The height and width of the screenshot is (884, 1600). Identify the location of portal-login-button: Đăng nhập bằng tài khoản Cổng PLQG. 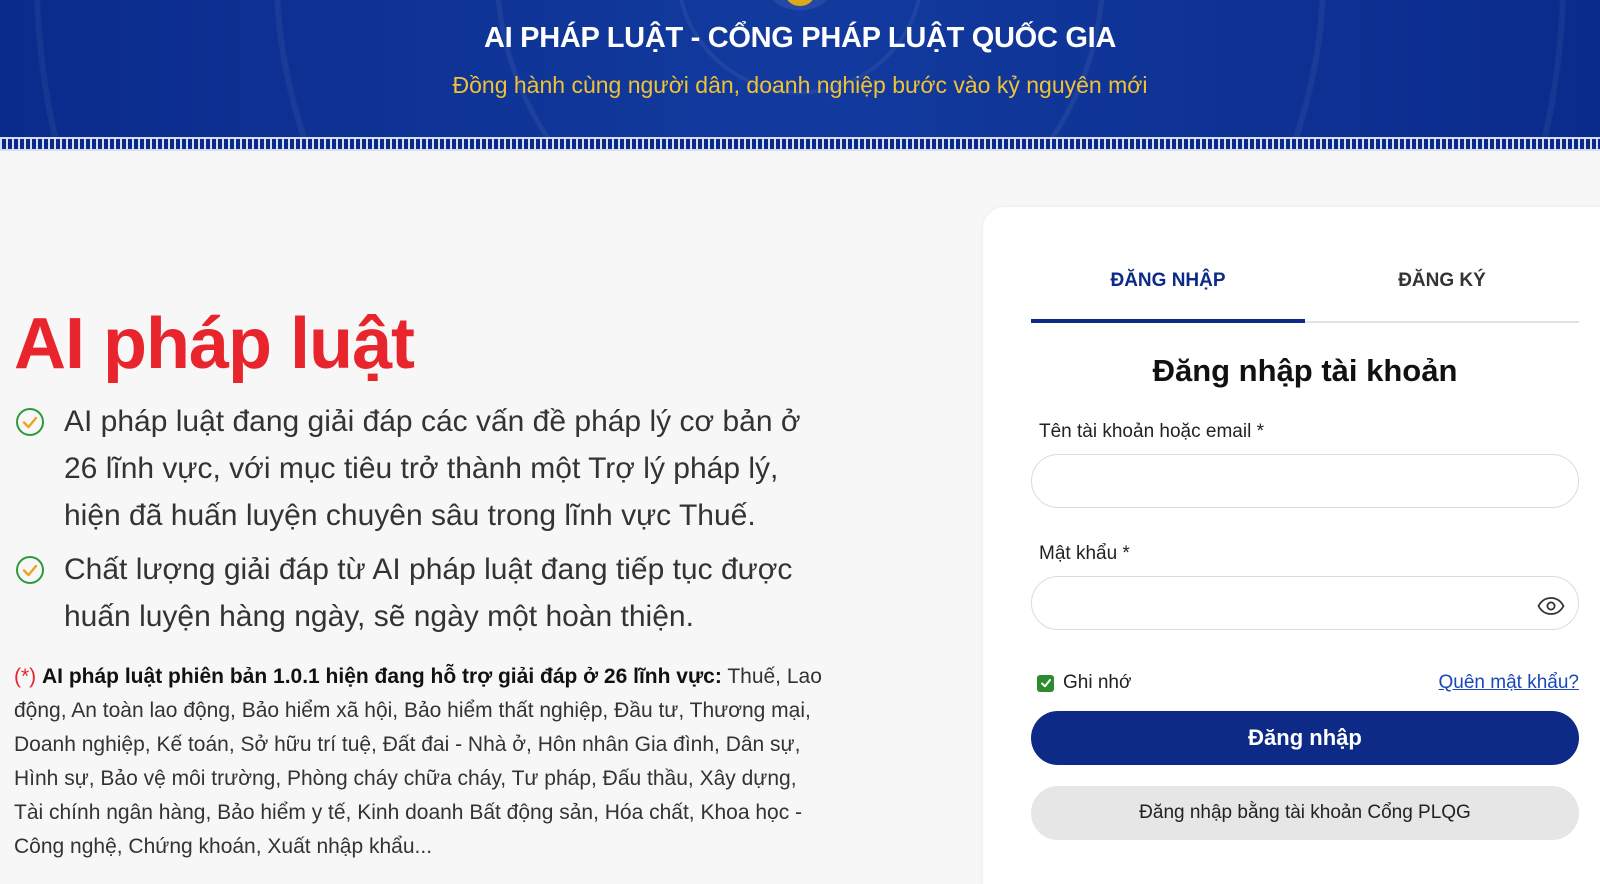
(1305, 813).